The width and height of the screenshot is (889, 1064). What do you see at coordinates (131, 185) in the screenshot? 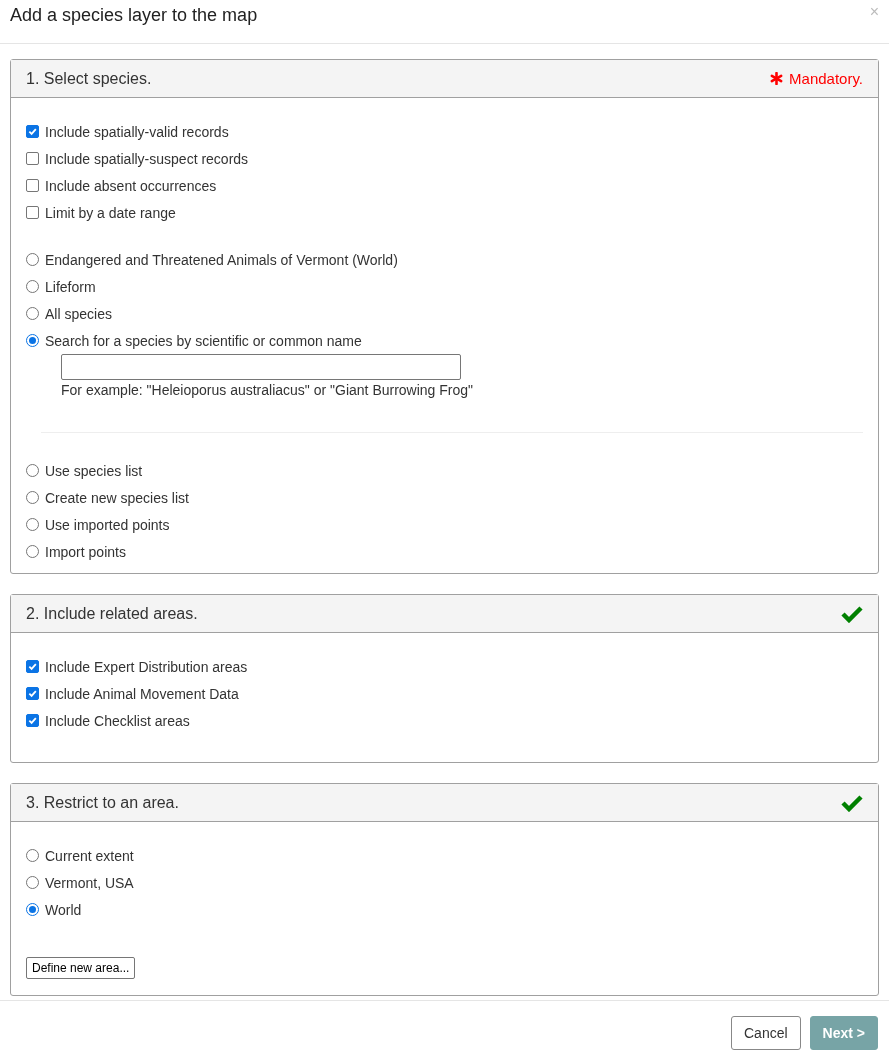
I see `option-label: Include absent occurrences` at bounding box center [131, 185].